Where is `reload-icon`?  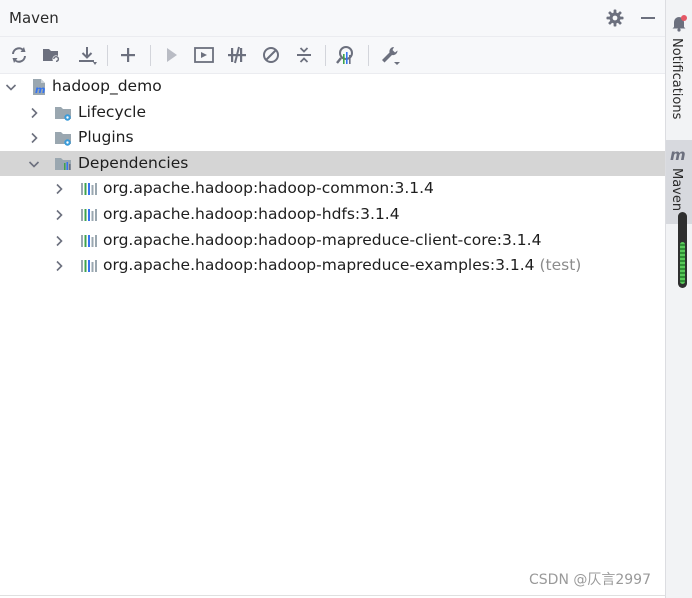
reload-icon is located at coordinates (19, 55).